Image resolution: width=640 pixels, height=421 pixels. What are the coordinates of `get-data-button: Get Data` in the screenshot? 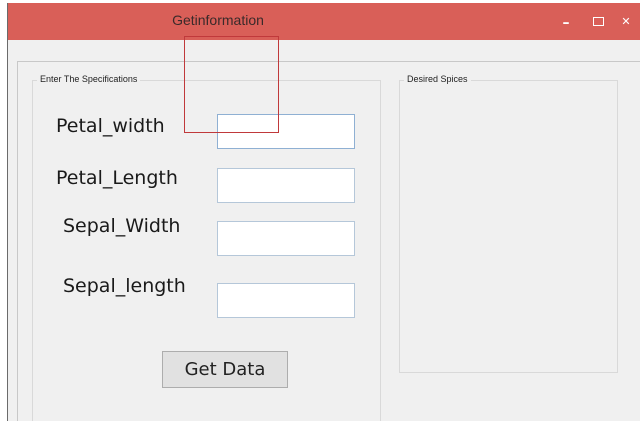 It's located at (225, 369).